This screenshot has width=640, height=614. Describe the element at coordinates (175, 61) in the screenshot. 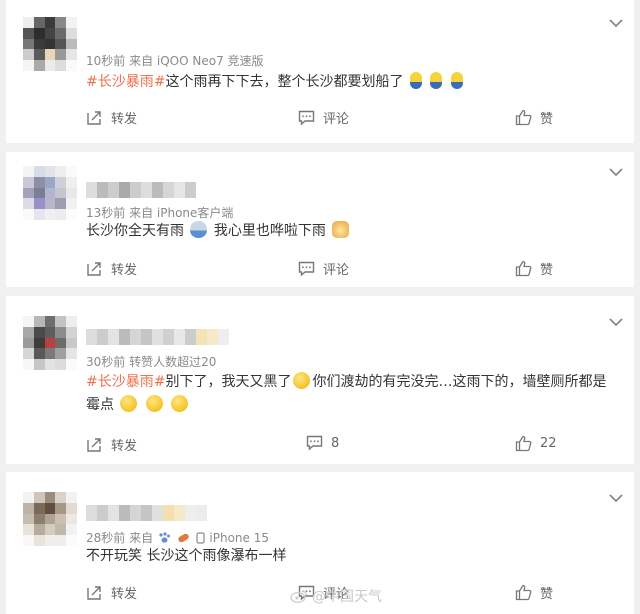

I see `comment-meta: 10秒前 来自 iQOO Neo7 竞速版` at that location.